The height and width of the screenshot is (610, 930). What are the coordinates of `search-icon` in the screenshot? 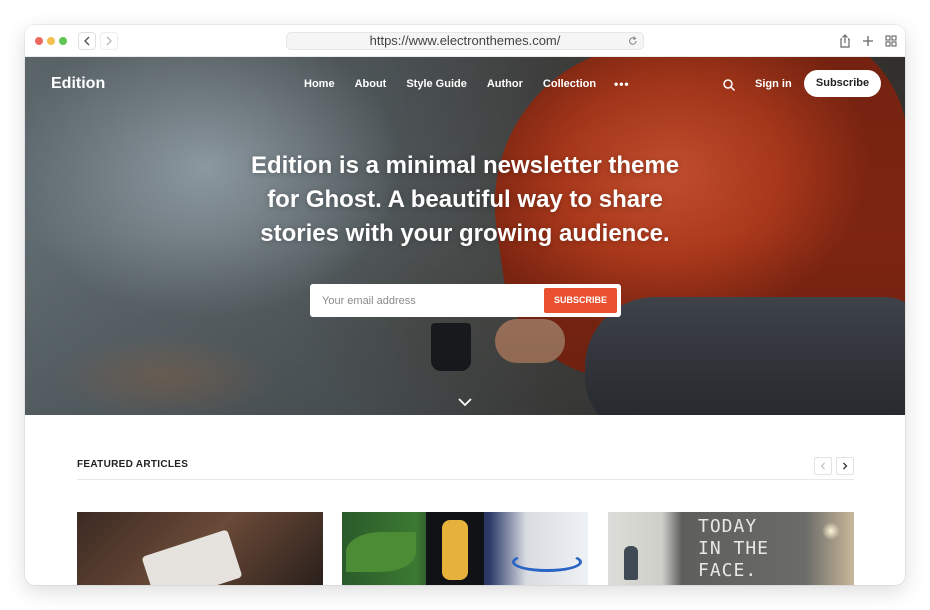 It's located at (729, 85).